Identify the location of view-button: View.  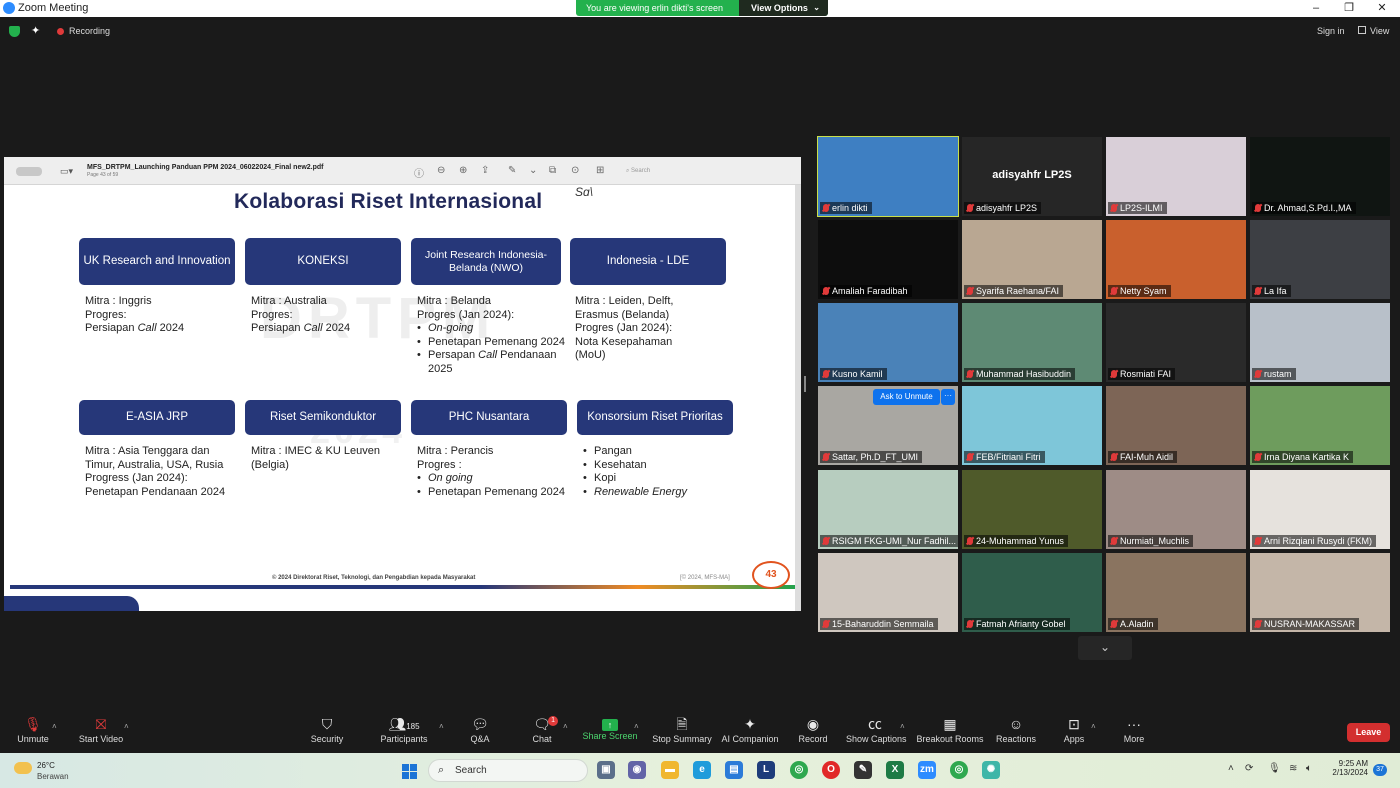
(1379, 31).